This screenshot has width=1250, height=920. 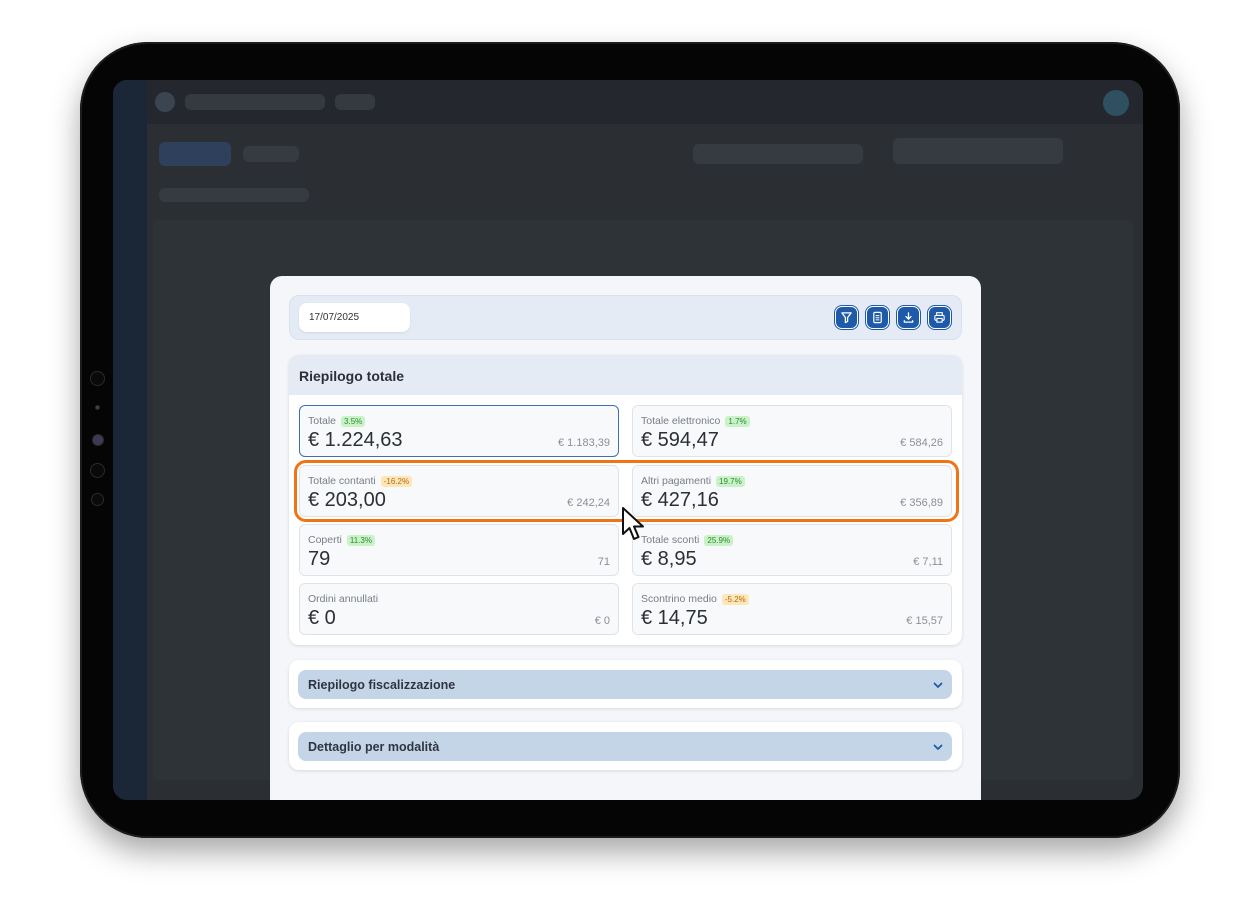 I want to click on app-avatar-icon, so click(x=1116, y=103).